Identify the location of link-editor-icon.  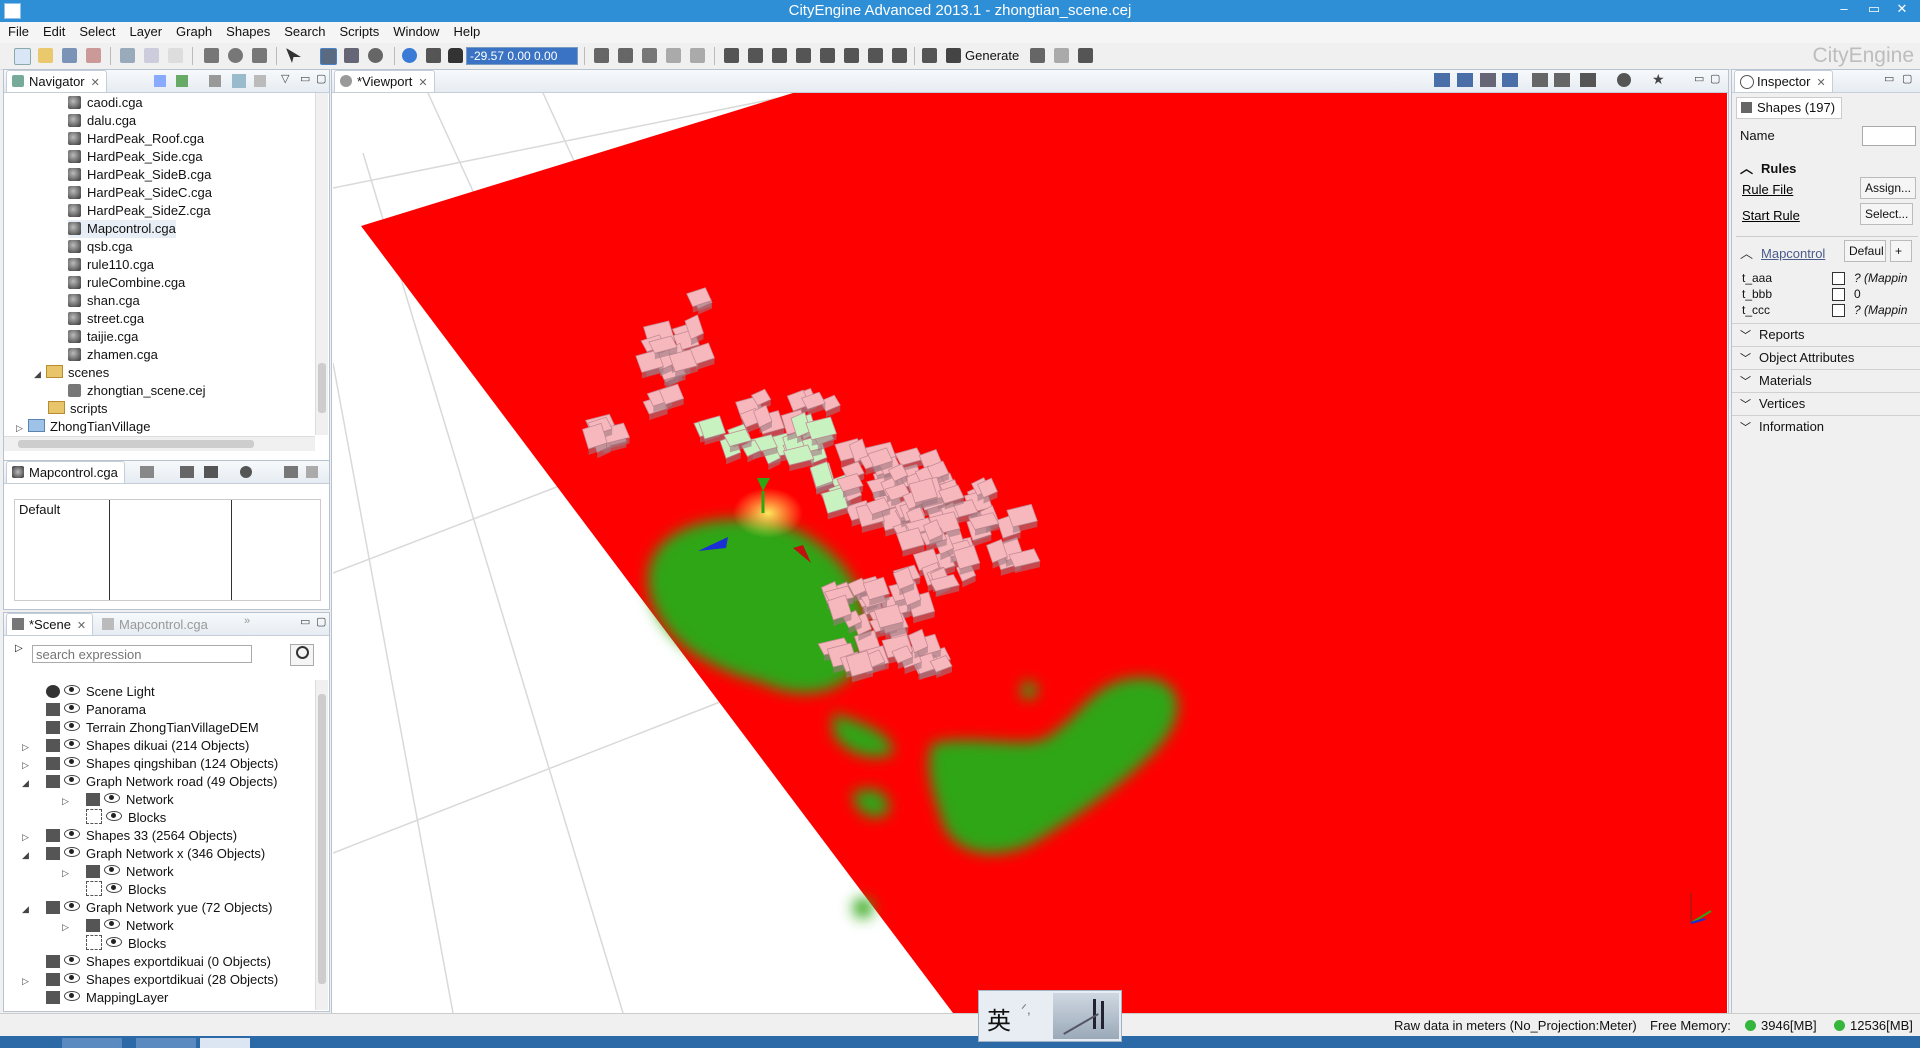
(182, 81).